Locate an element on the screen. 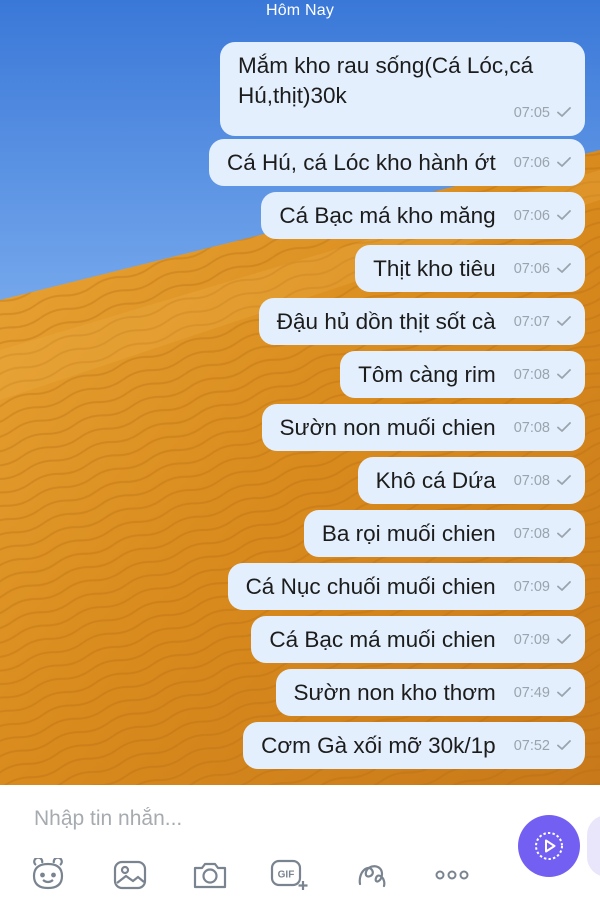  message-input is located at coordinates (244, 819).